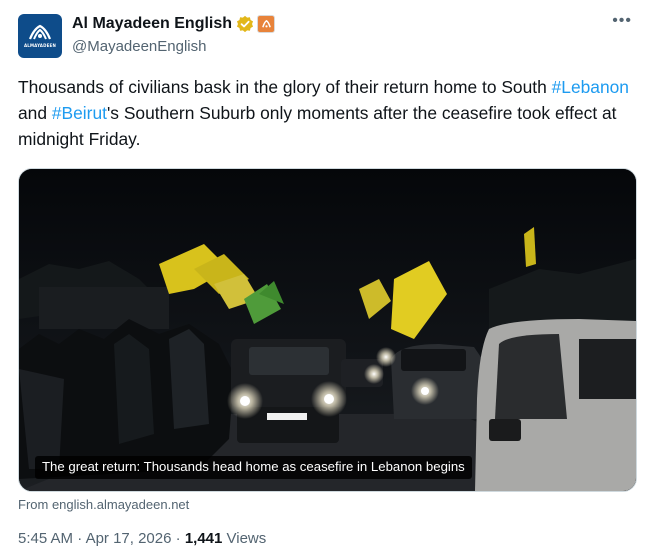 The width and height of the screenshot is (654, 558). What do you see at coordinates (129, 538) in the screenshot?
I see `tweet-date: Apr 17, 2026` at bounding box center [129, 538].